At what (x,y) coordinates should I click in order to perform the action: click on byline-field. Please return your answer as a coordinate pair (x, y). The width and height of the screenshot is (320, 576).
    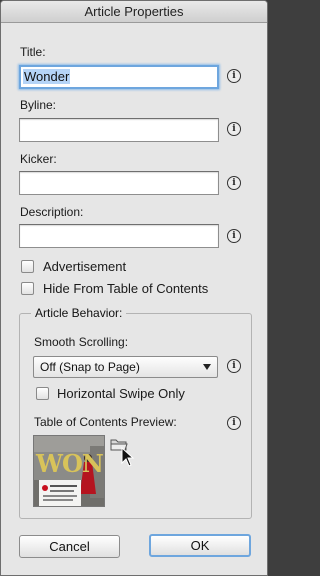
    Looking at the image, I should click on (119, 130).